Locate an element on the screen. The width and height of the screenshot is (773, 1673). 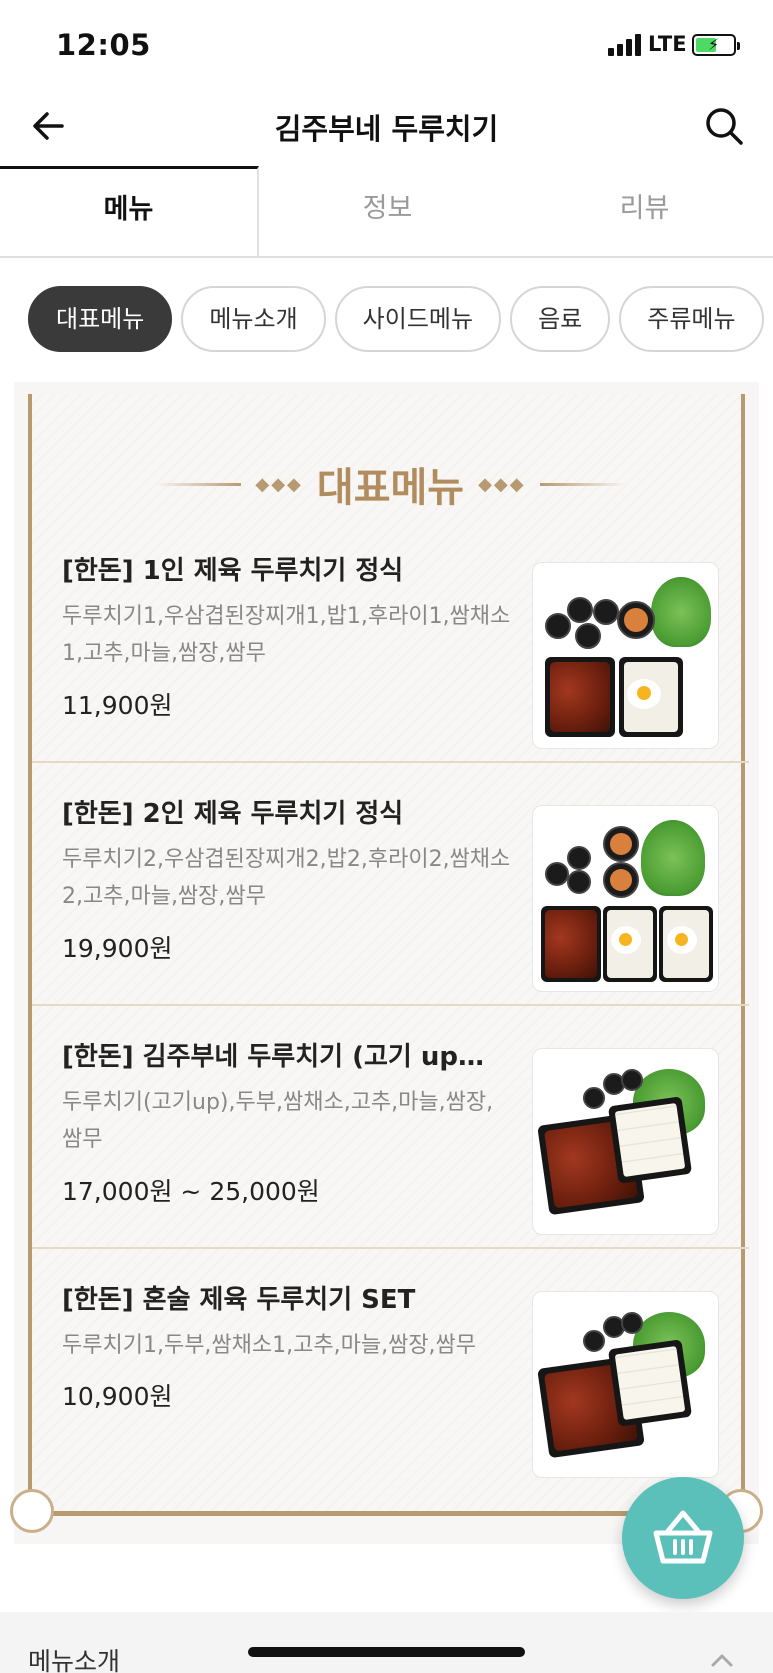
status-time: 12:05 is located at coordinates (103, 45).